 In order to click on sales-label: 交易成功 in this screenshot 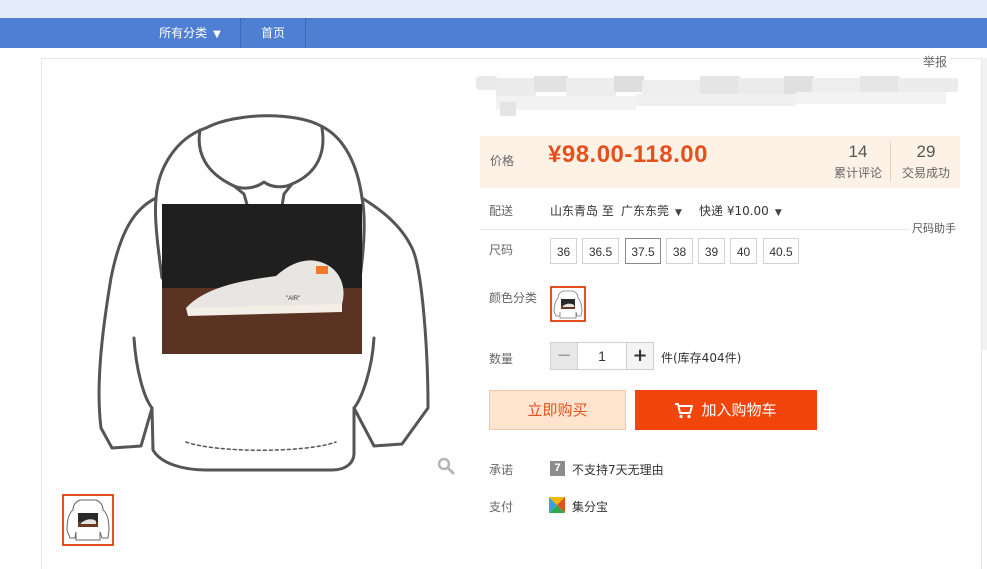, I will do `click(925, 173)`.